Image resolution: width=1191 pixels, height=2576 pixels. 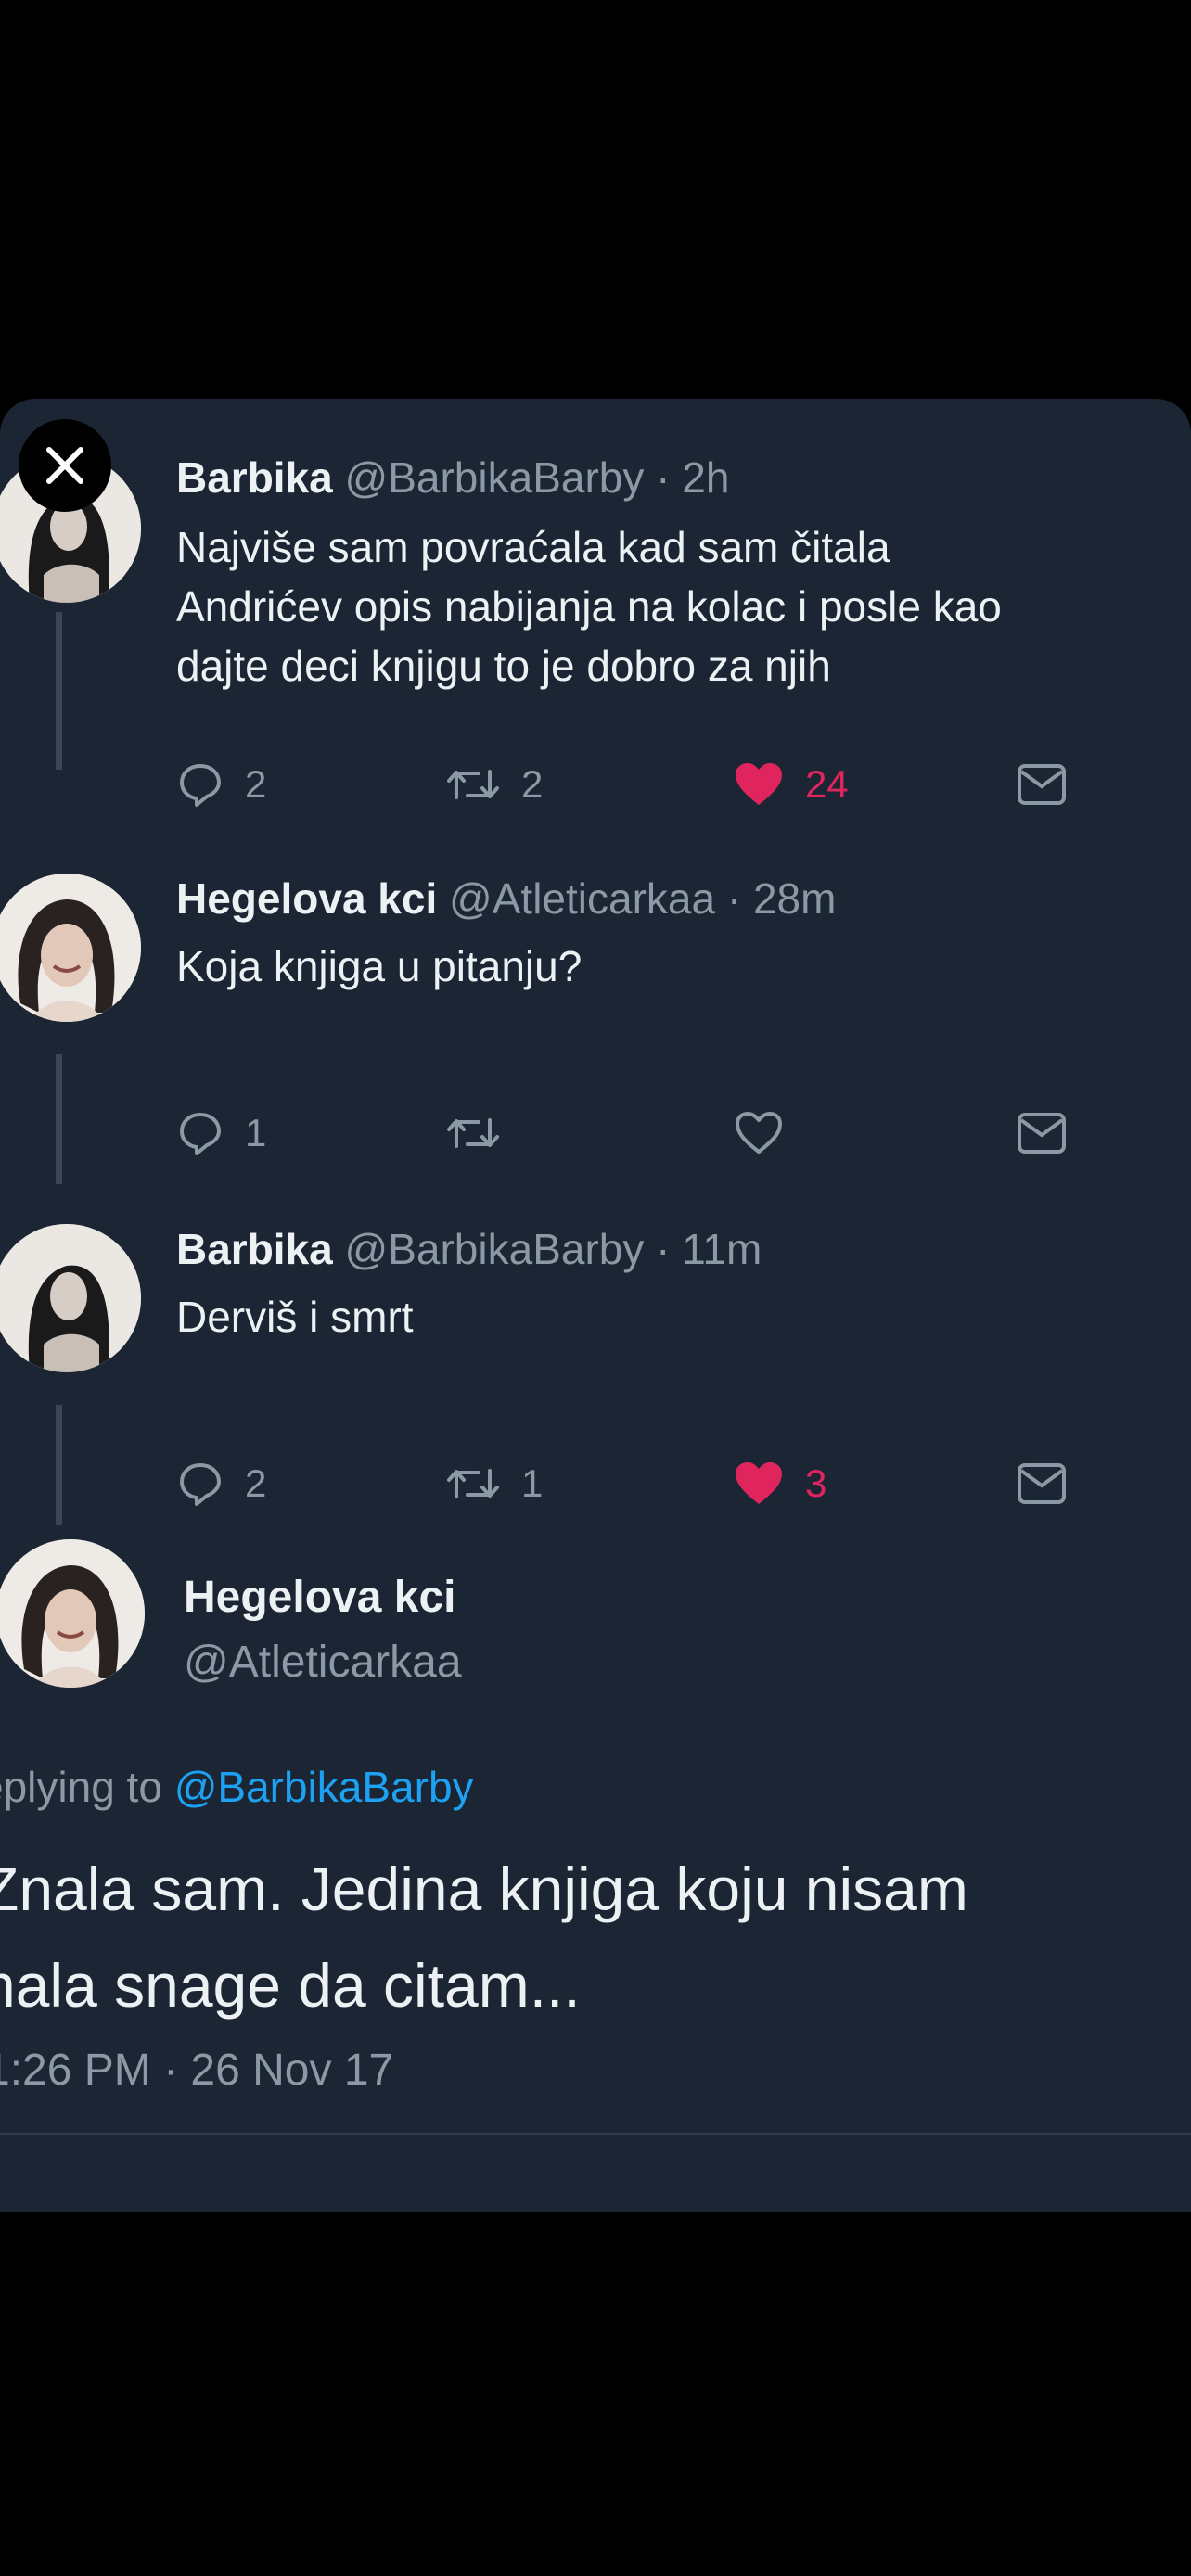 I want to click on tweet-time: · 28m, so click(x=781, y=898).